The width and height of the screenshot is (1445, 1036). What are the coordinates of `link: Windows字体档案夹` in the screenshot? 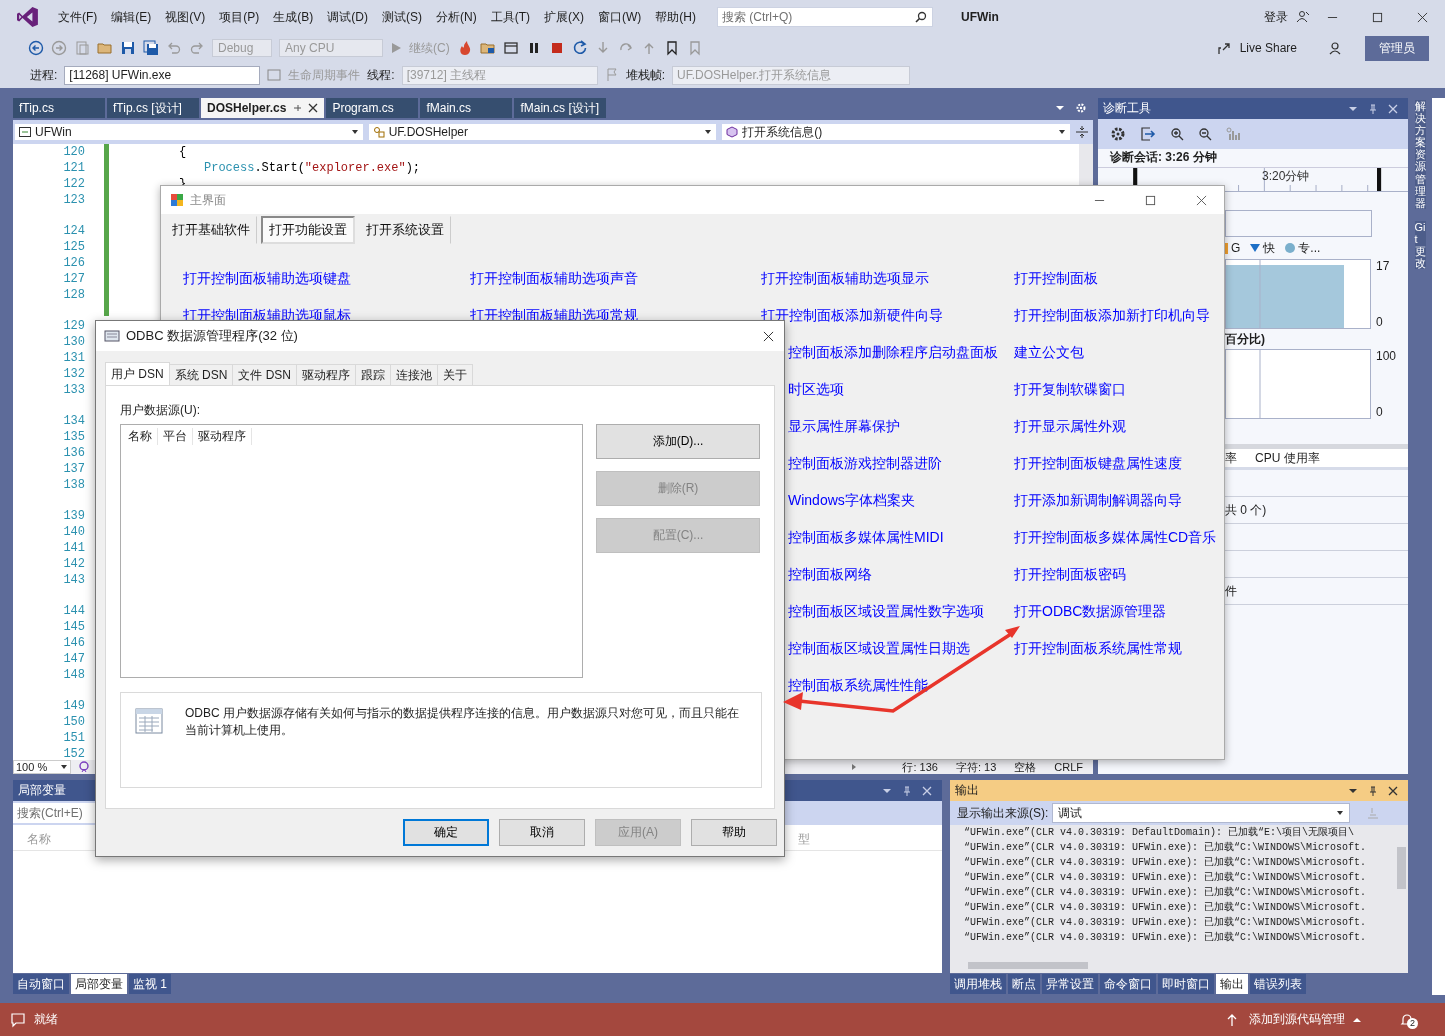 It's located at (851, 499).